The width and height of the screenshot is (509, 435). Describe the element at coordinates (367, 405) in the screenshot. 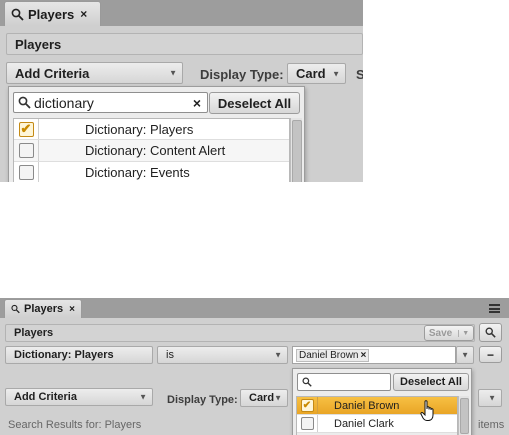

I see `option-label: Daniel Brown` at that location.